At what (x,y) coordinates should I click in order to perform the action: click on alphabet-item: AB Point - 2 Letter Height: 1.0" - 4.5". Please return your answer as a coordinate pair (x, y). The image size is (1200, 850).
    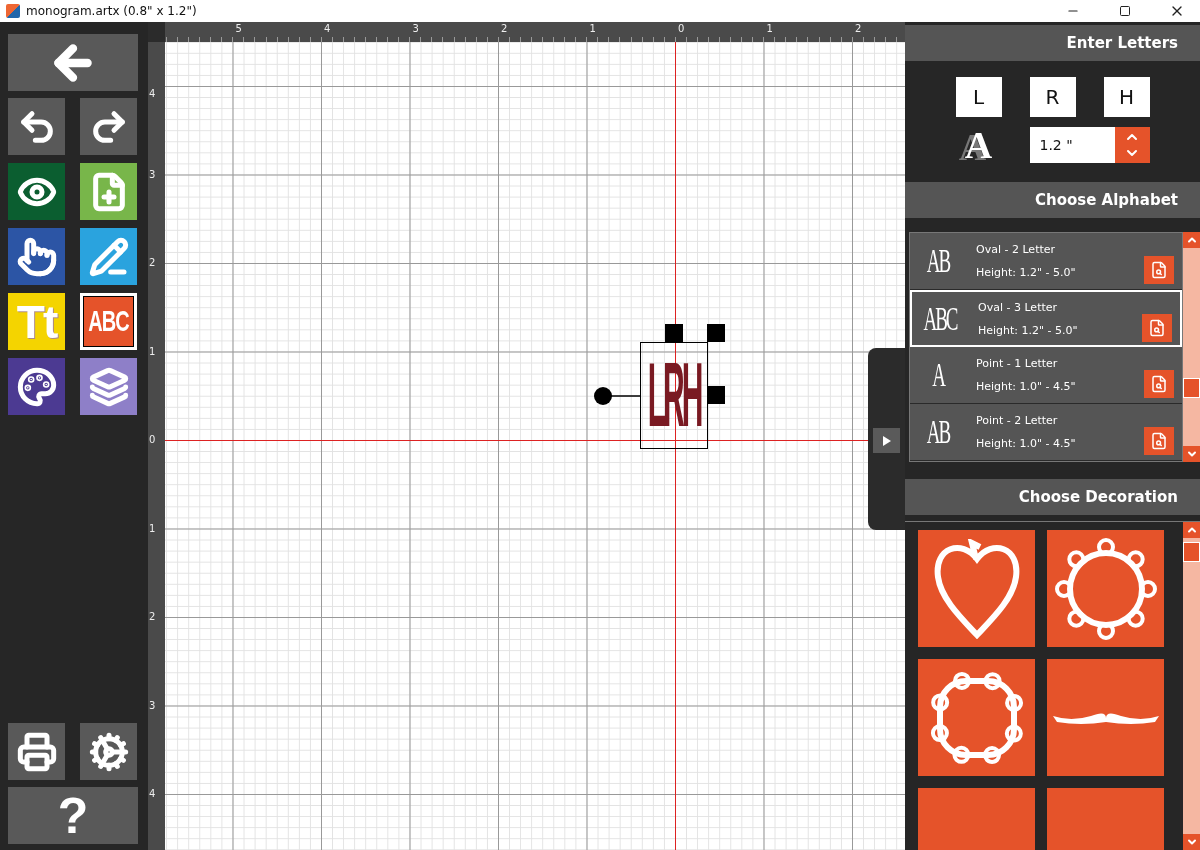
    Looking at the image, I should click on (1046, 432).